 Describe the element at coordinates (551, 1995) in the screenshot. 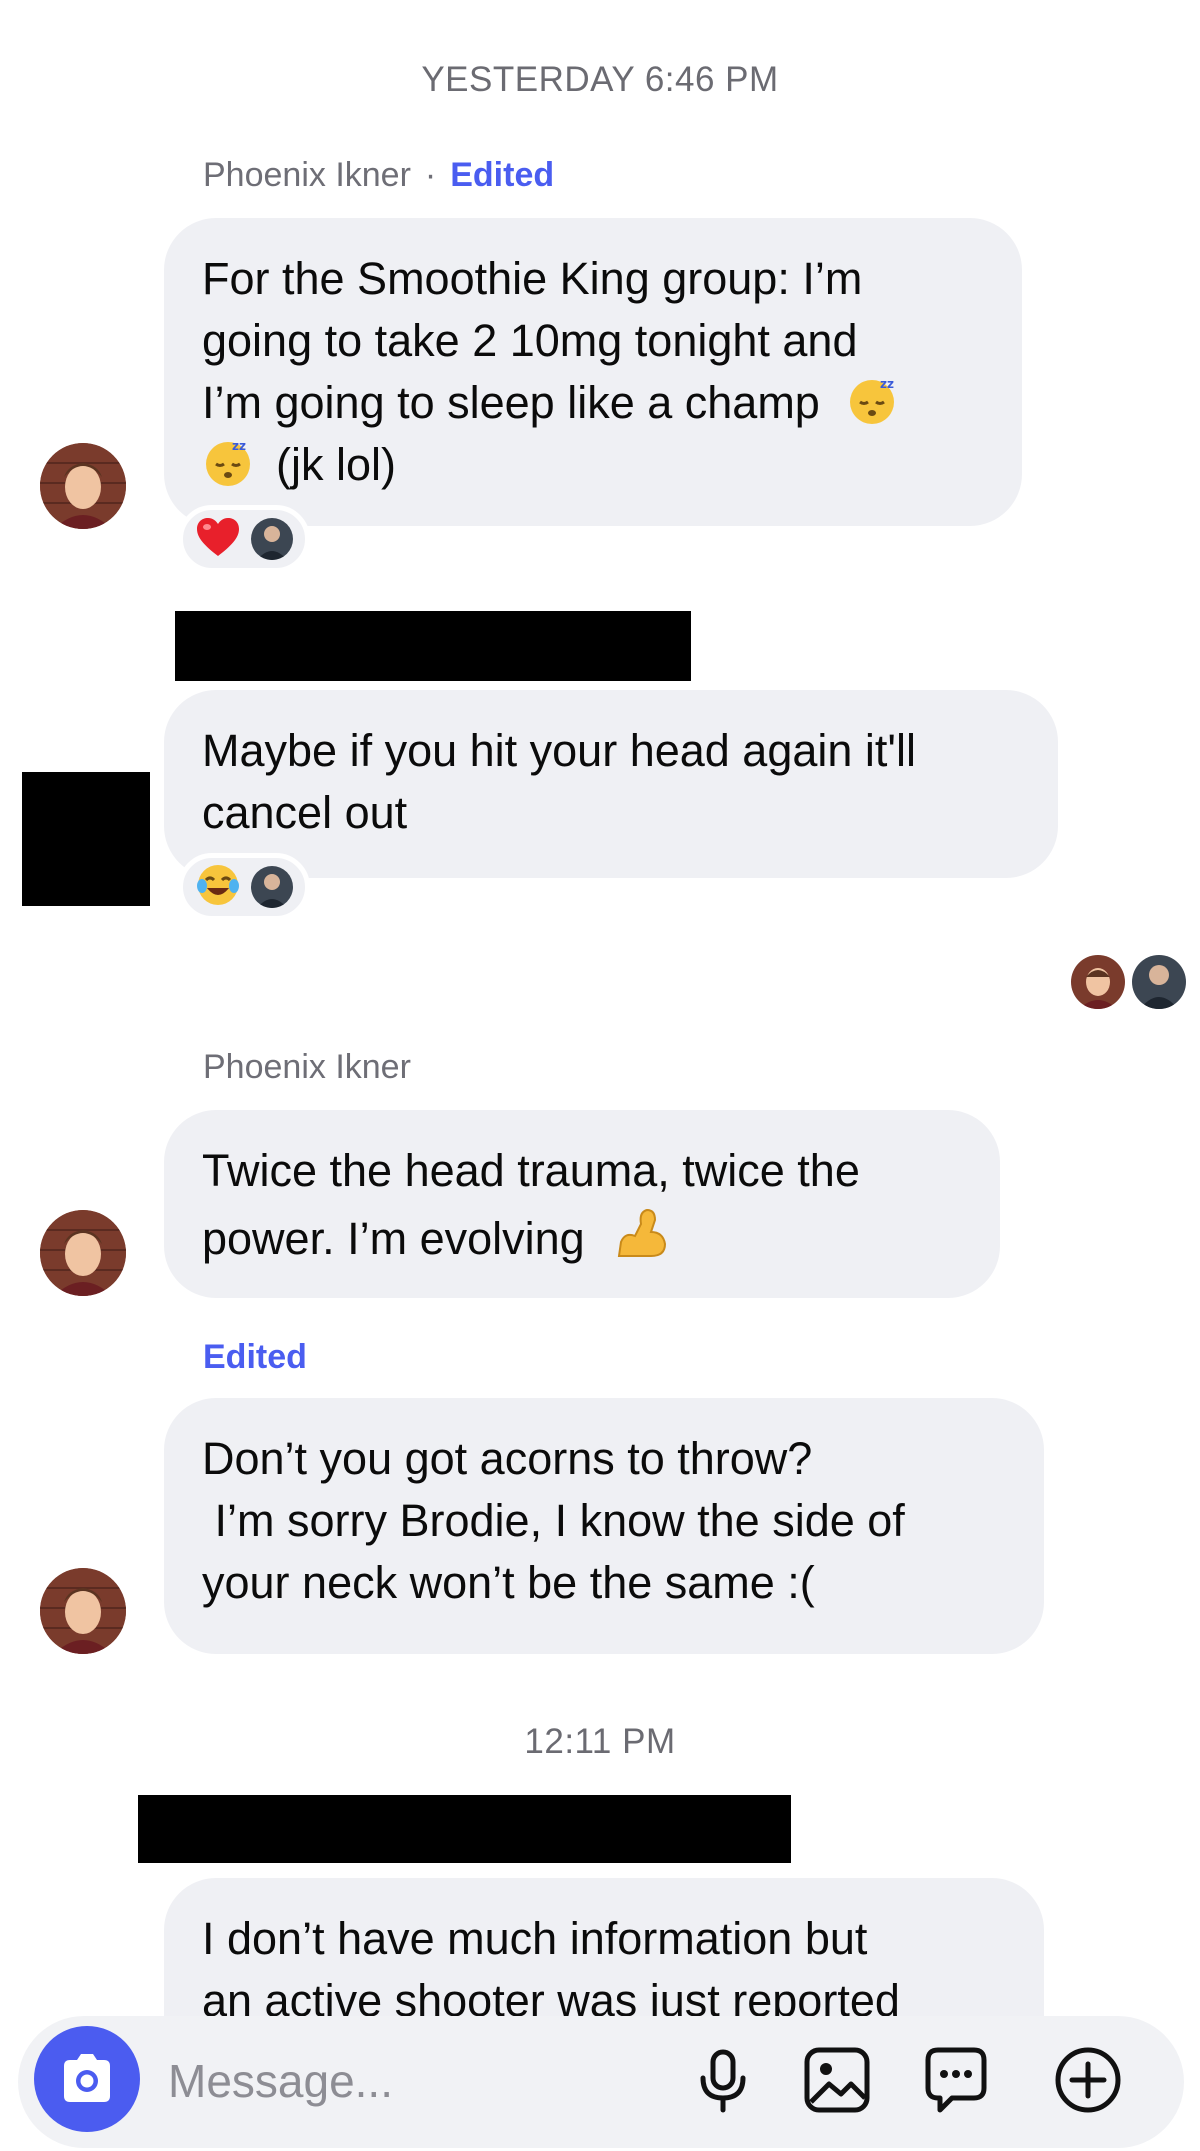

I see `message-line: an active shooter was just reported` at that location.